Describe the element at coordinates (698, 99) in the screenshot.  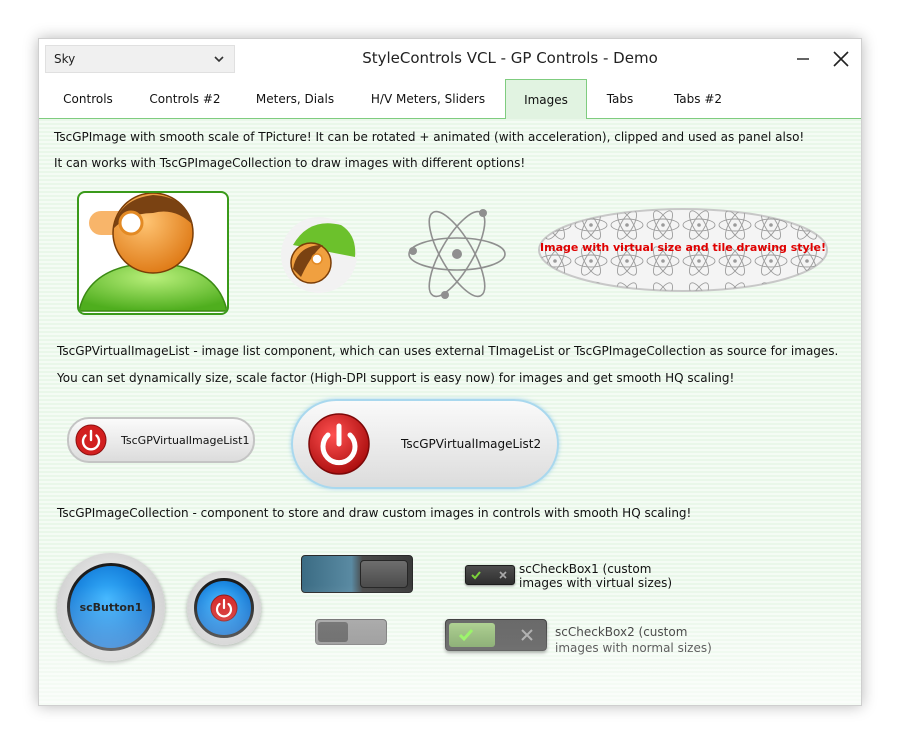
I see `tab-tabs-2: Tabs #2` at that location.